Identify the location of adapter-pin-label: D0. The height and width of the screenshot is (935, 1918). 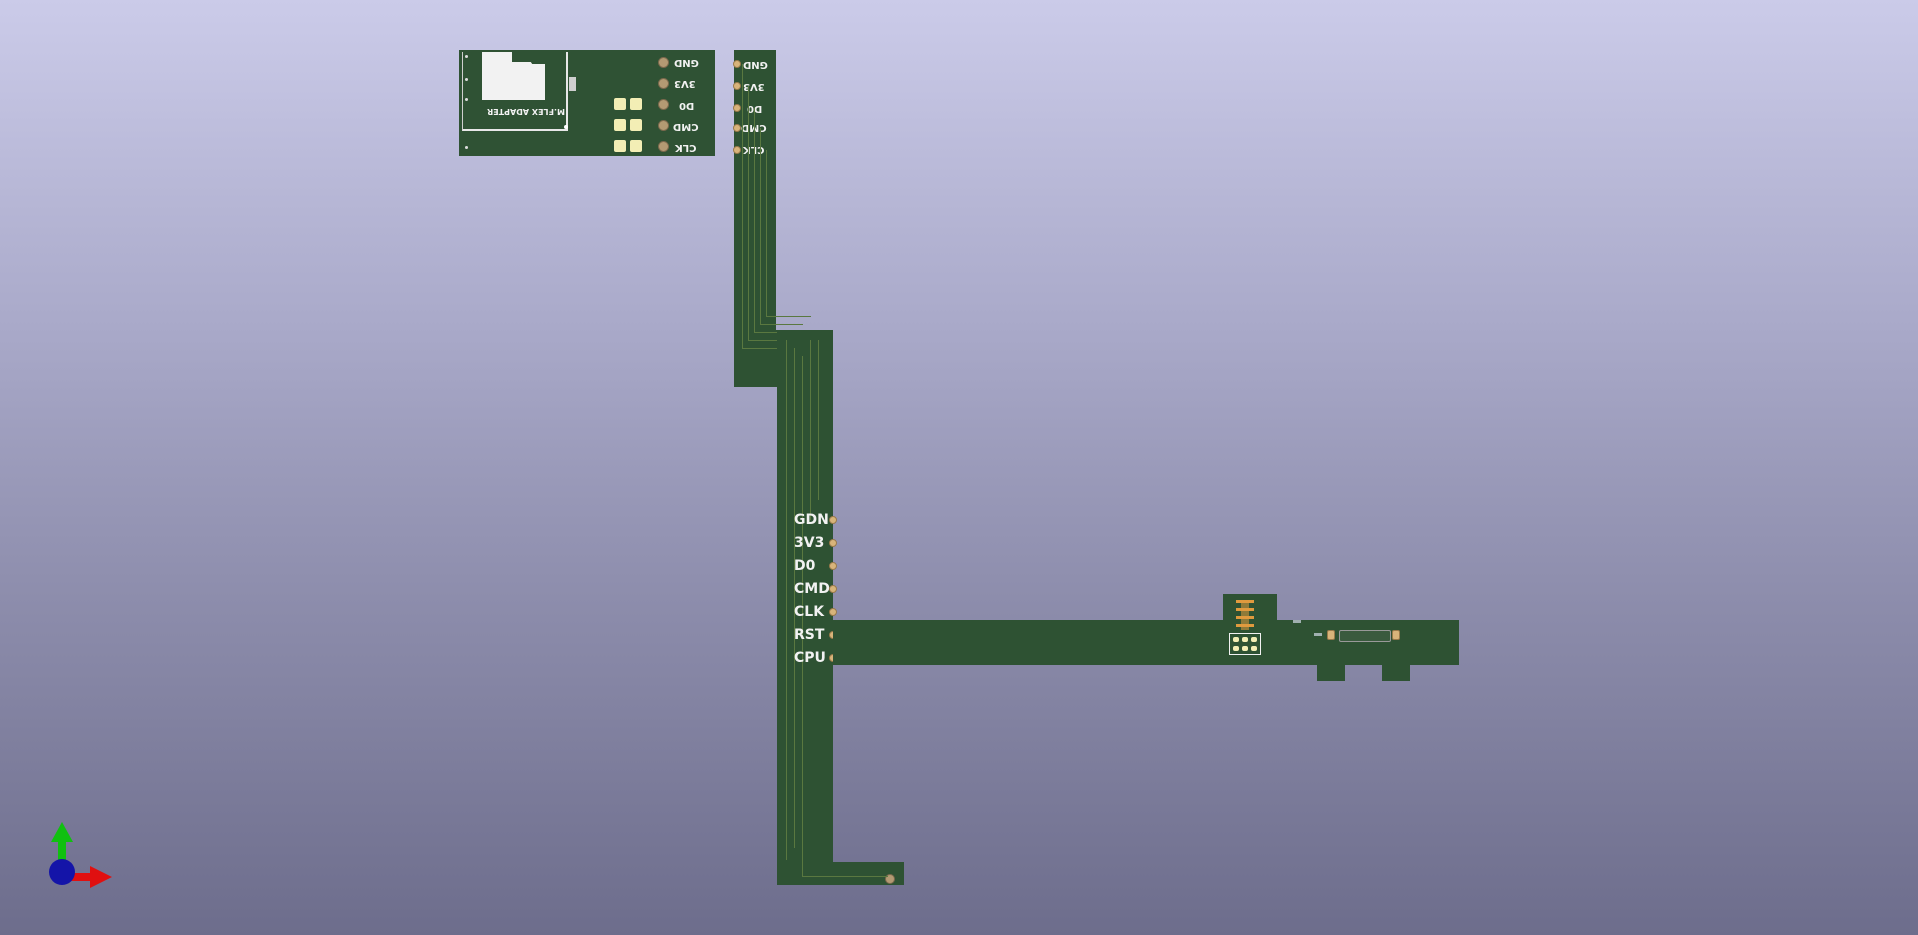
(687, 105).